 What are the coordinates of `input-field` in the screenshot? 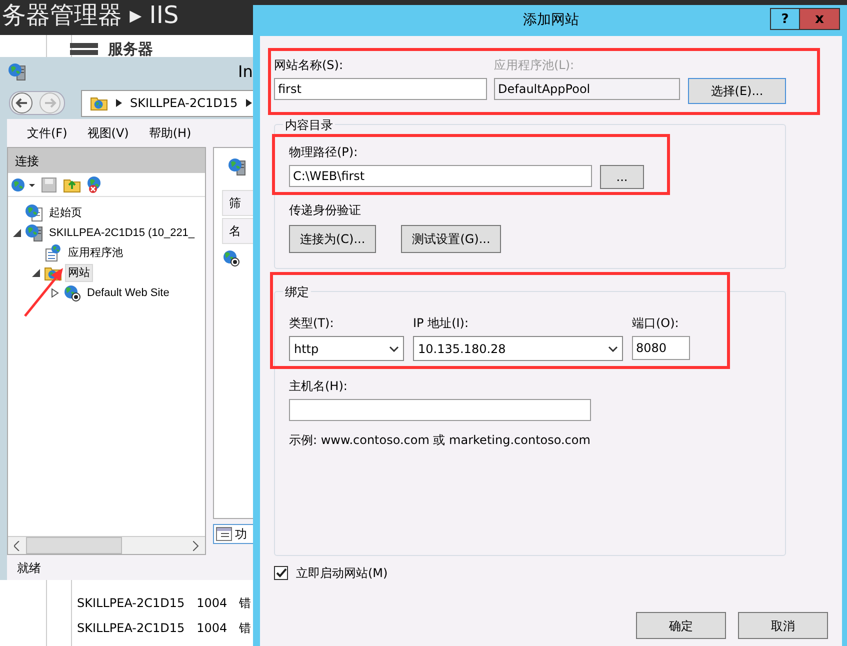 It's located at (440, 410).